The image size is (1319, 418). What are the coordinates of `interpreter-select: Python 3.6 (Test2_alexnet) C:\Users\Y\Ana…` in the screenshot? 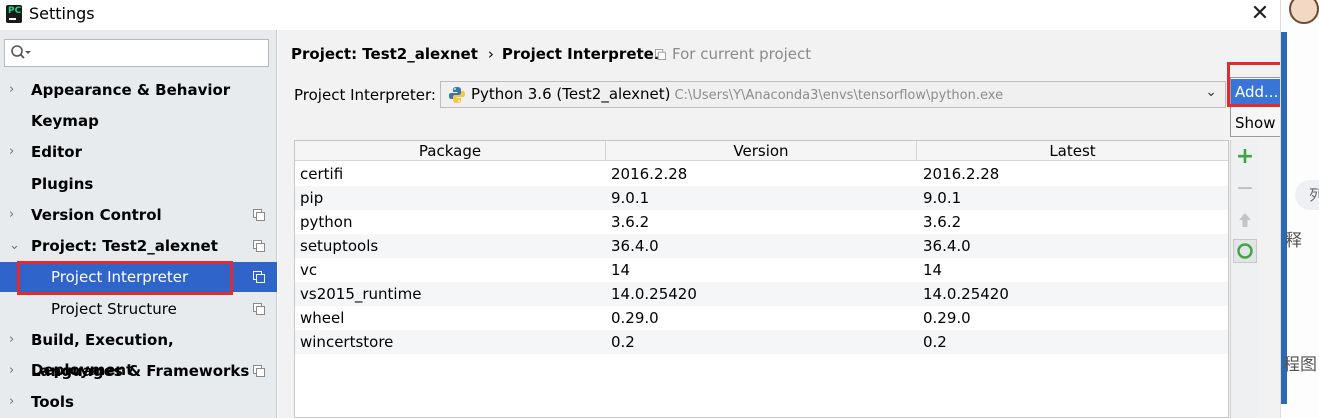 It's located at (833, 94).